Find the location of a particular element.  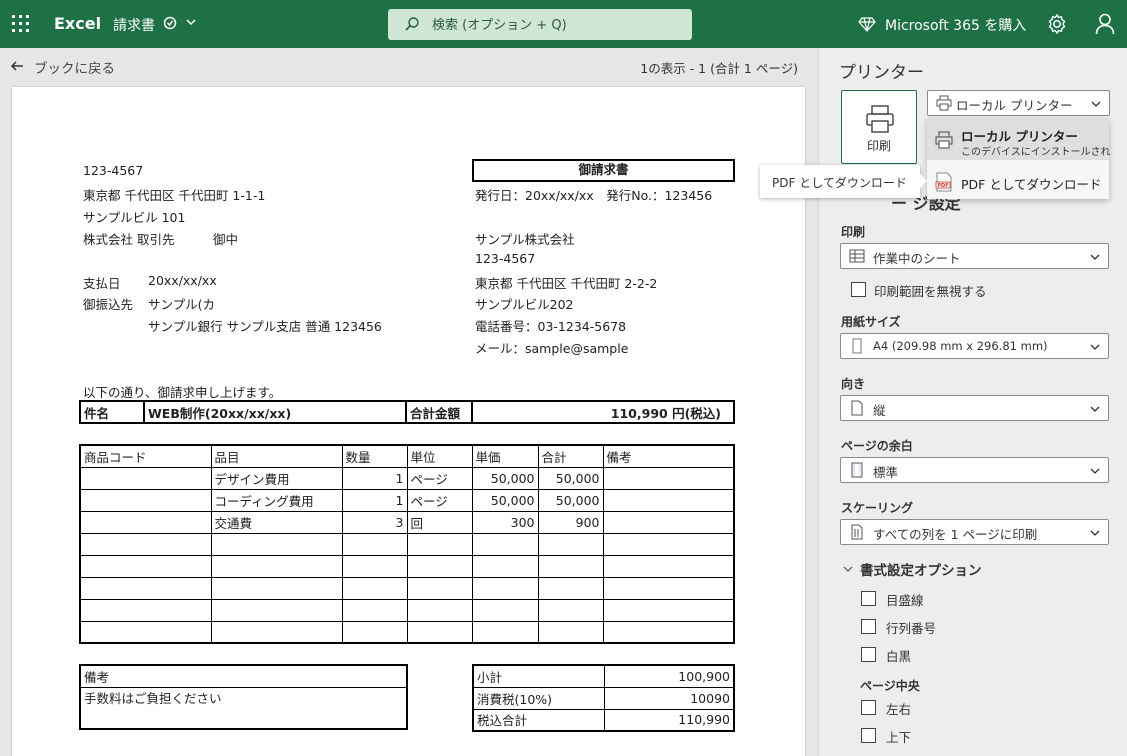

table-cell: デザイン費用 is located at coordinates (276, 478).